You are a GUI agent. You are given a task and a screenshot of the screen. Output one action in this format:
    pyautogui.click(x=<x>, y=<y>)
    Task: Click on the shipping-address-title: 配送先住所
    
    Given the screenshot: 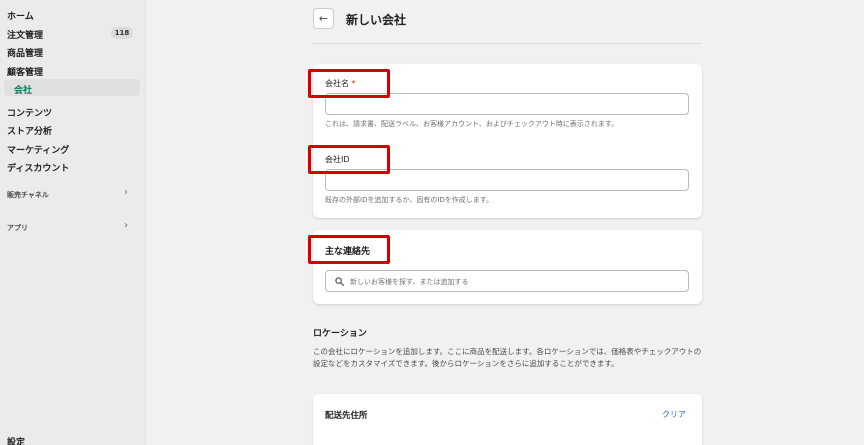 What is the action you would take?
    pyautogui.click(x=346, y=416)
    